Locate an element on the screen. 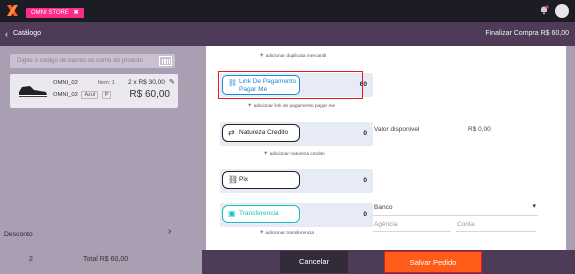 This screenshot has width=575, height=274. edit-pencil-icon: ✎ is located at coordinates (172, 82).